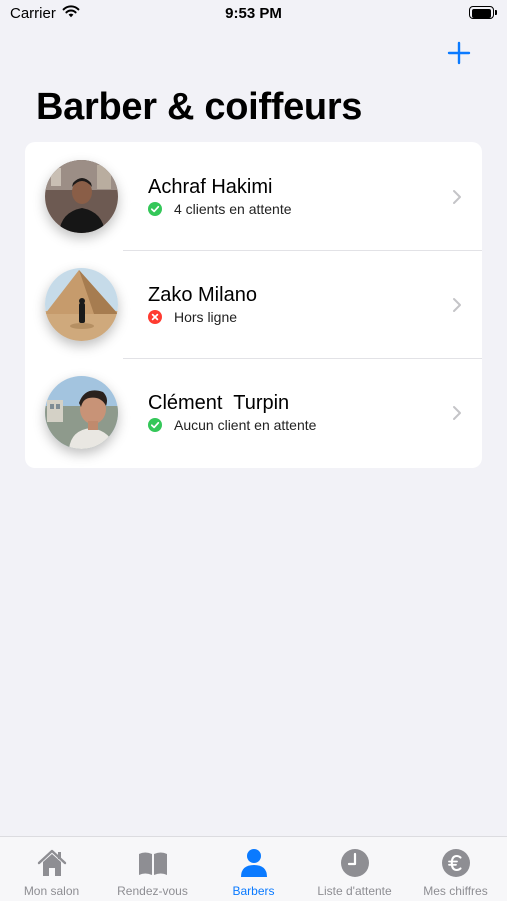 The width and height of the screenshot is (507, 901). What do you see at coordinates (254, 863) in the screenshot?
I see `person-icon` at bounding box center [254, 863].